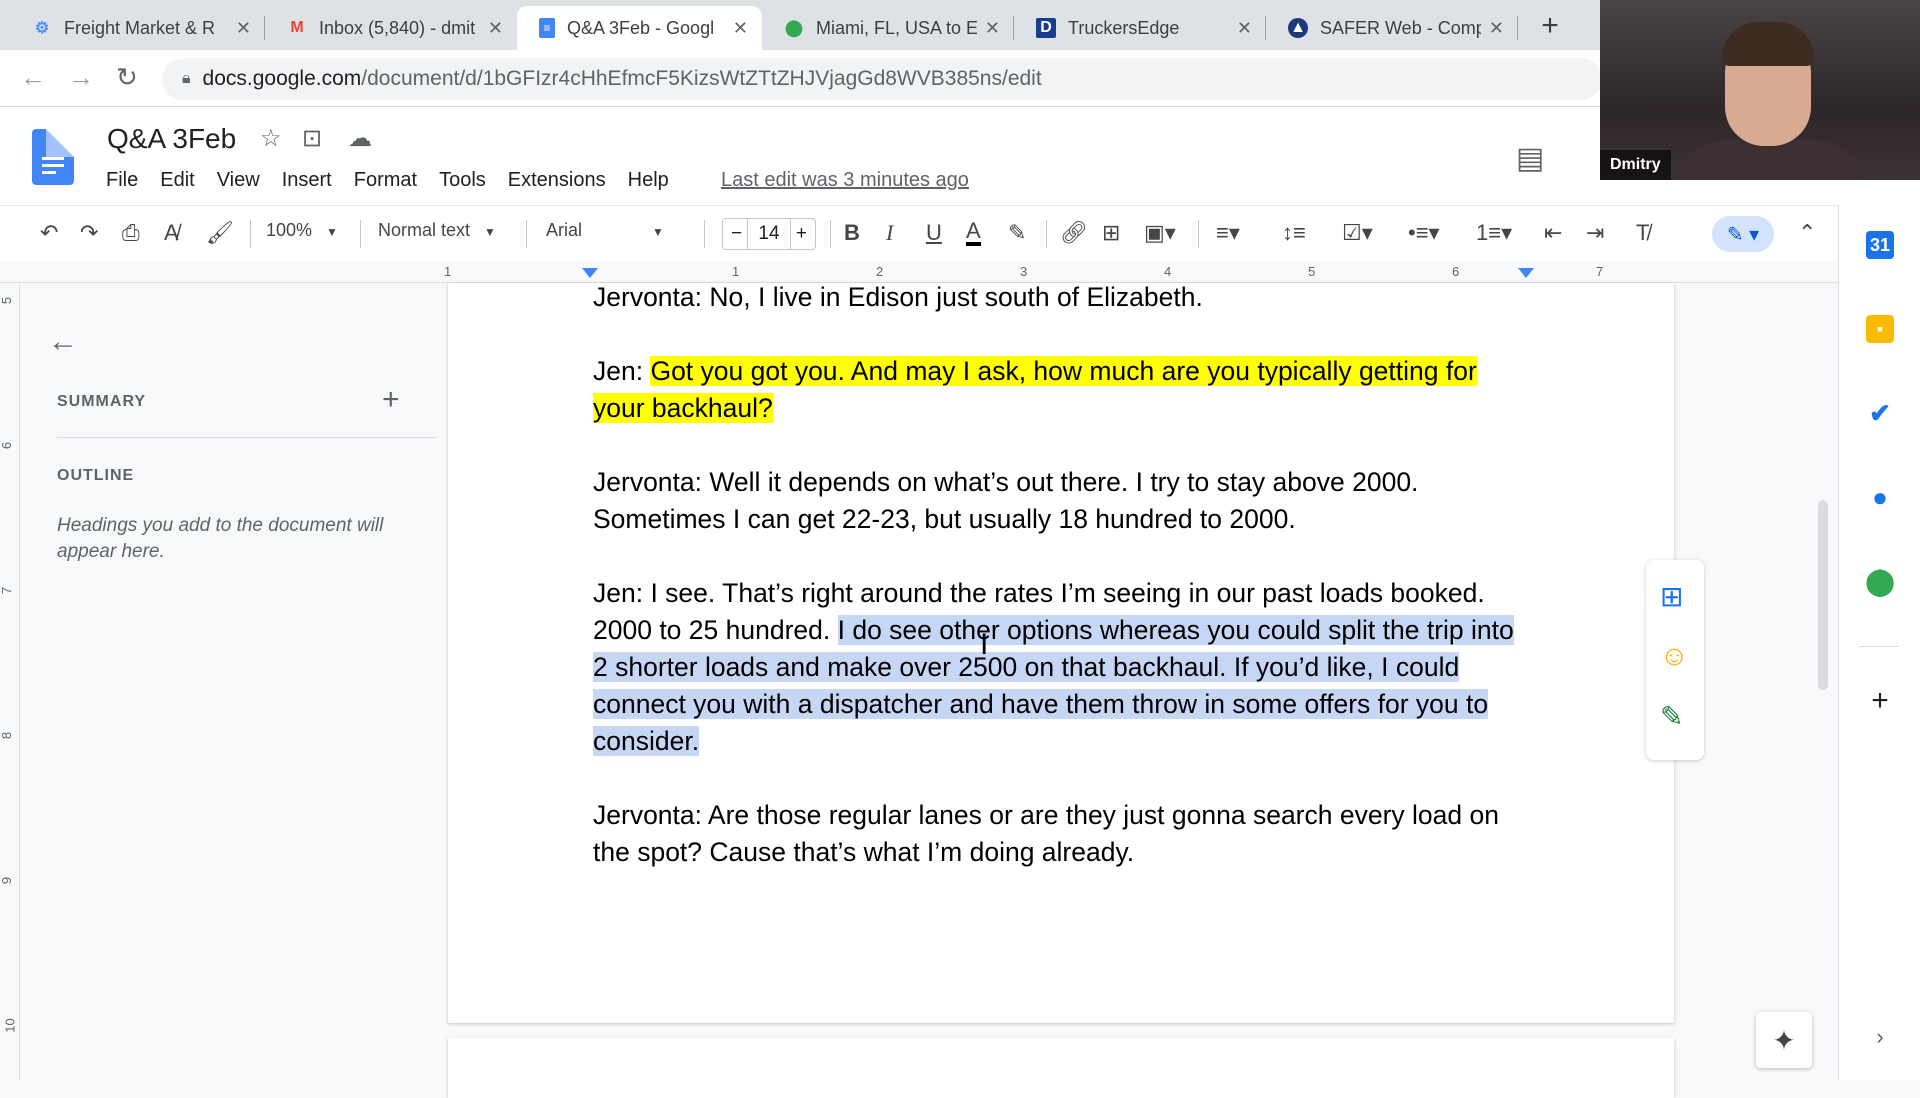  I want to click on editing-mode-button: ✎ ▾, so click(1743, 234).